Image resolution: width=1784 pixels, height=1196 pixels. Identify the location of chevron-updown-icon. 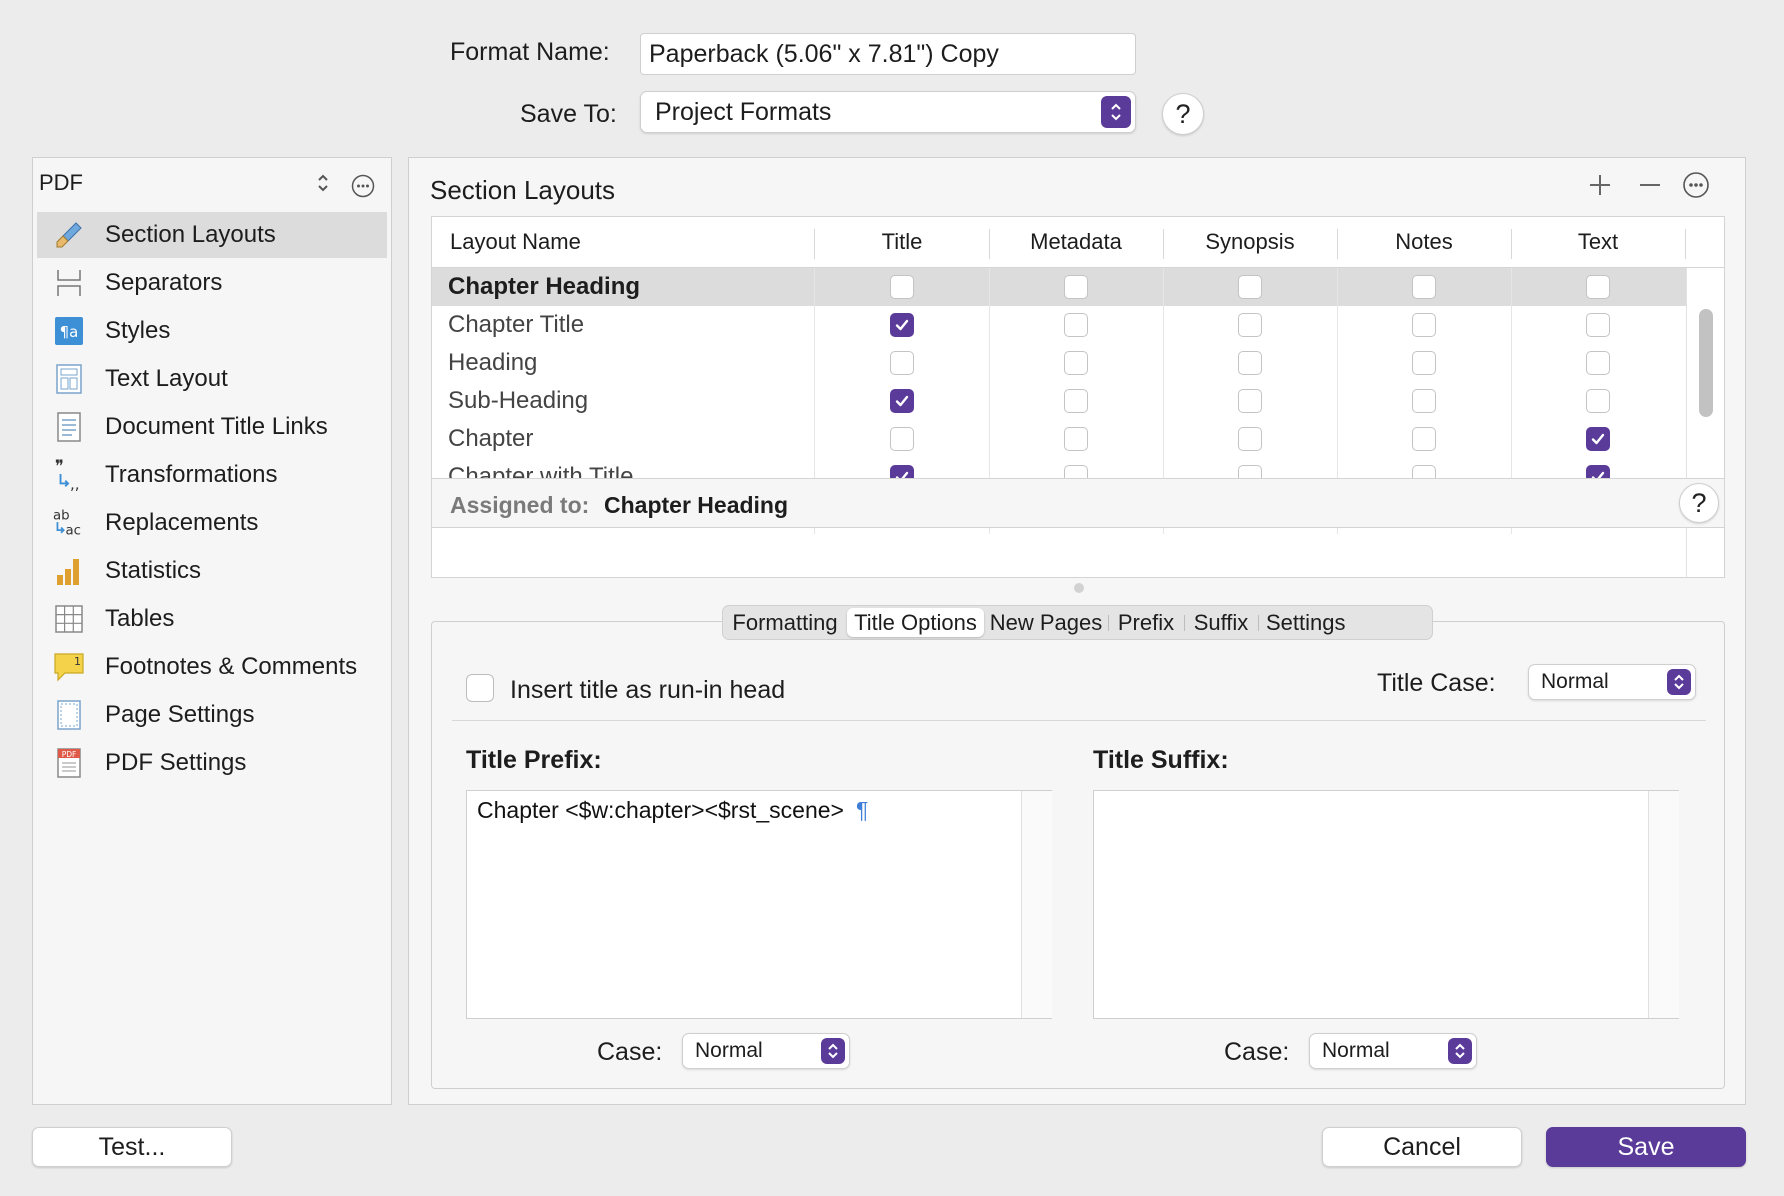
(1116, 112).